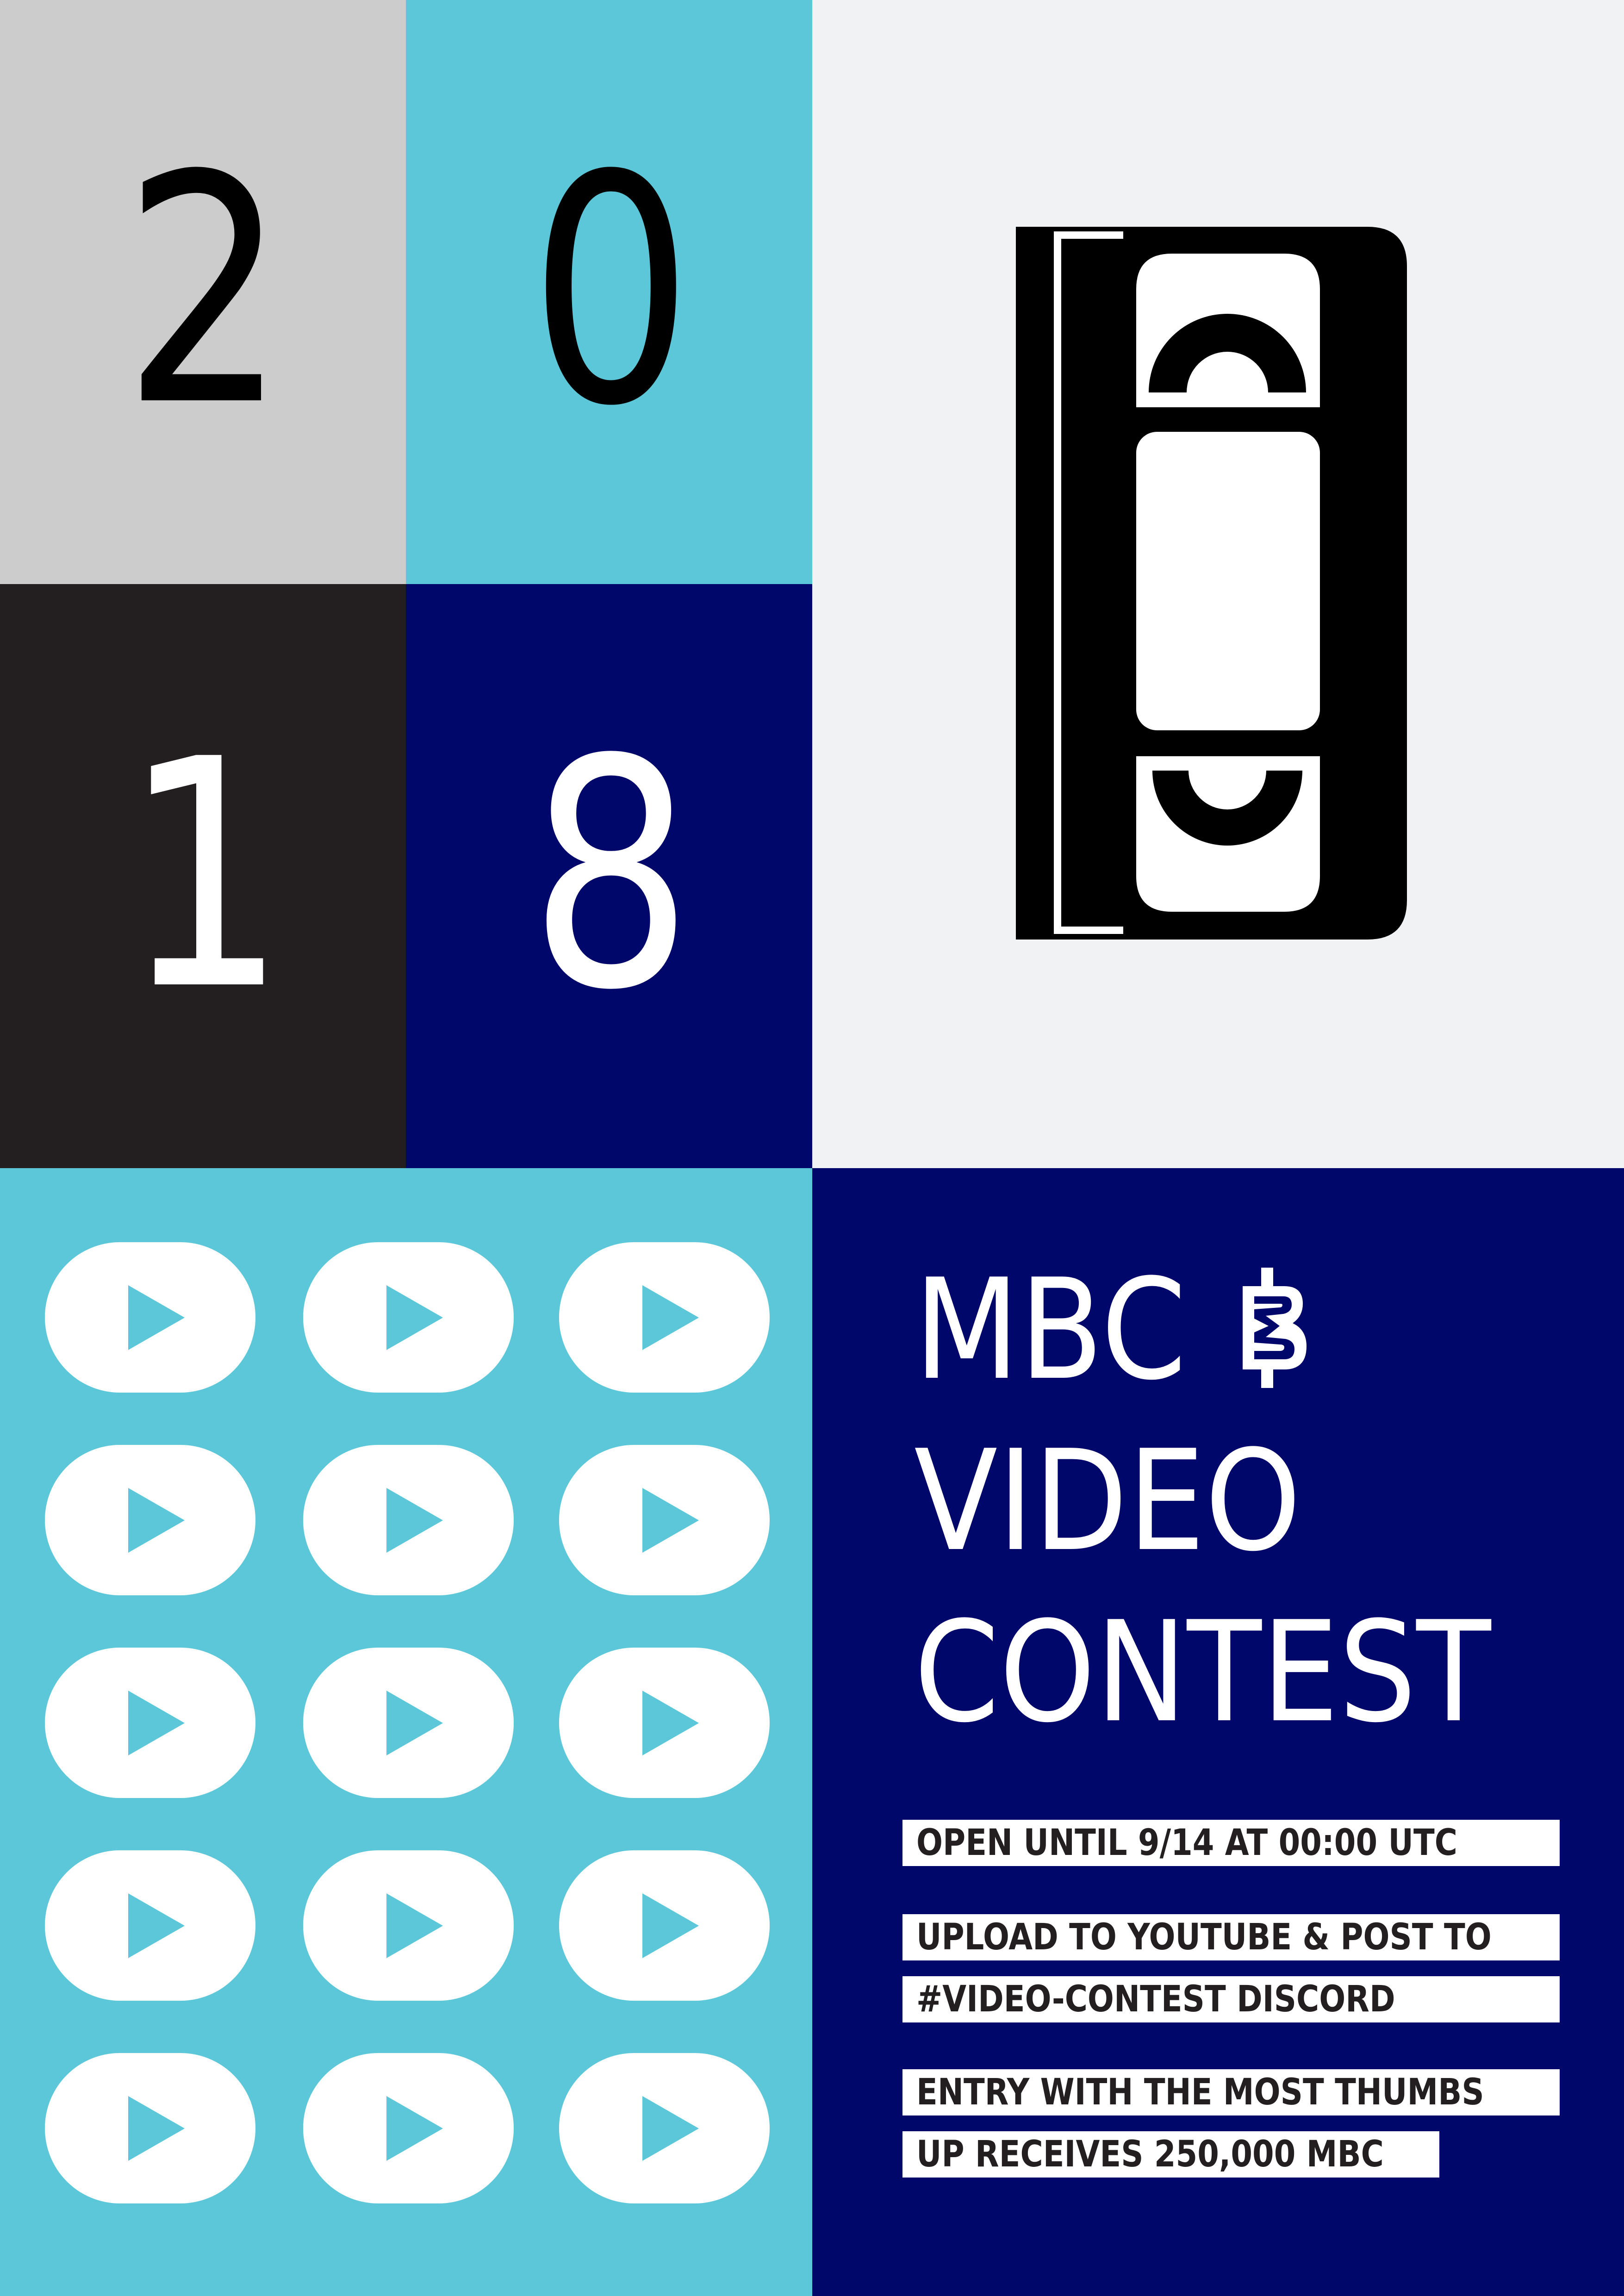 This screenshot has height=2296, width=1624. I want to click on prize-text-1: ENTRY WITH THE MOST THUMBS, so click(1200, 2092).